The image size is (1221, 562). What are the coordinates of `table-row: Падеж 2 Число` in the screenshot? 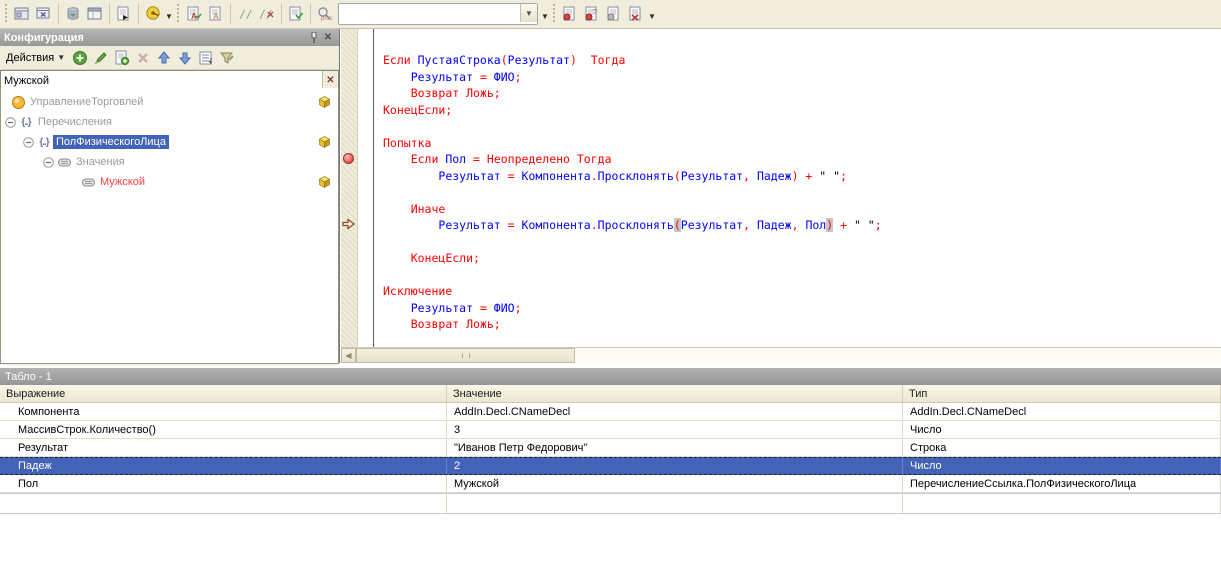 It's located at (610, 466).